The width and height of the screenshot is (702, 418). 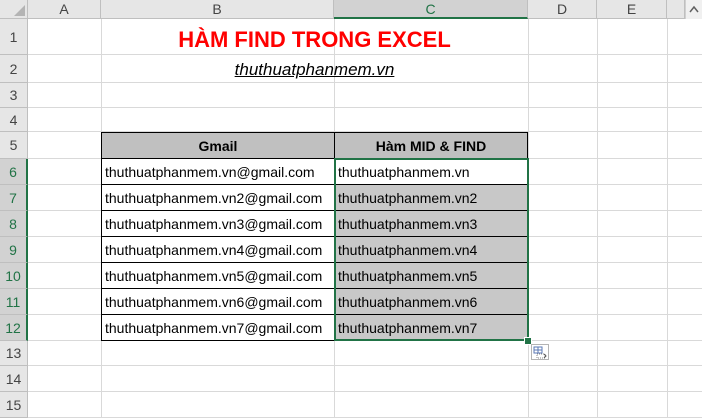 What do you see at coordinates (431, 145) in the screenshot?
I see `table-header-mid-find: Hàm MID & FIND` at bounding box center [431, 145].